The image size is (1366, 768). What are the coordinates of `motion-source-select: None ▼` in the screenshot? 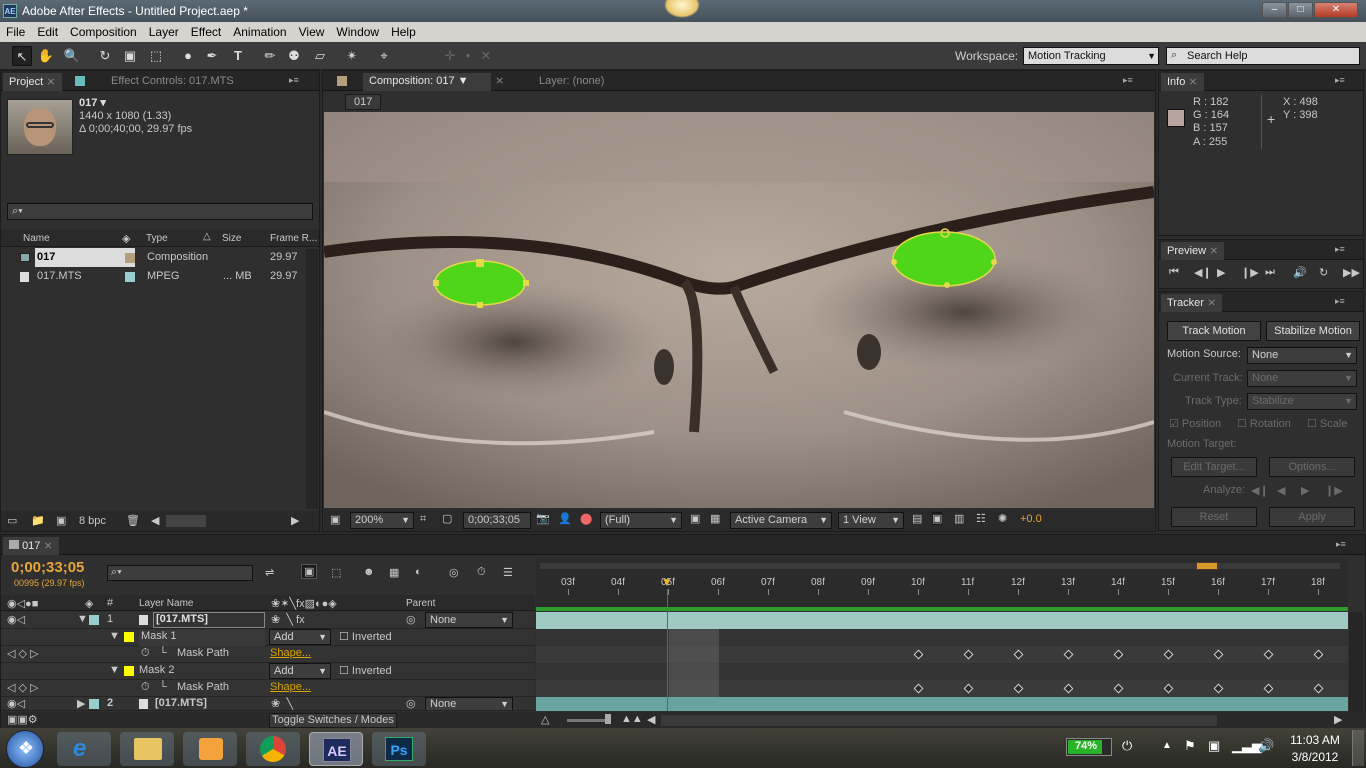 It's located at (1302, 355).